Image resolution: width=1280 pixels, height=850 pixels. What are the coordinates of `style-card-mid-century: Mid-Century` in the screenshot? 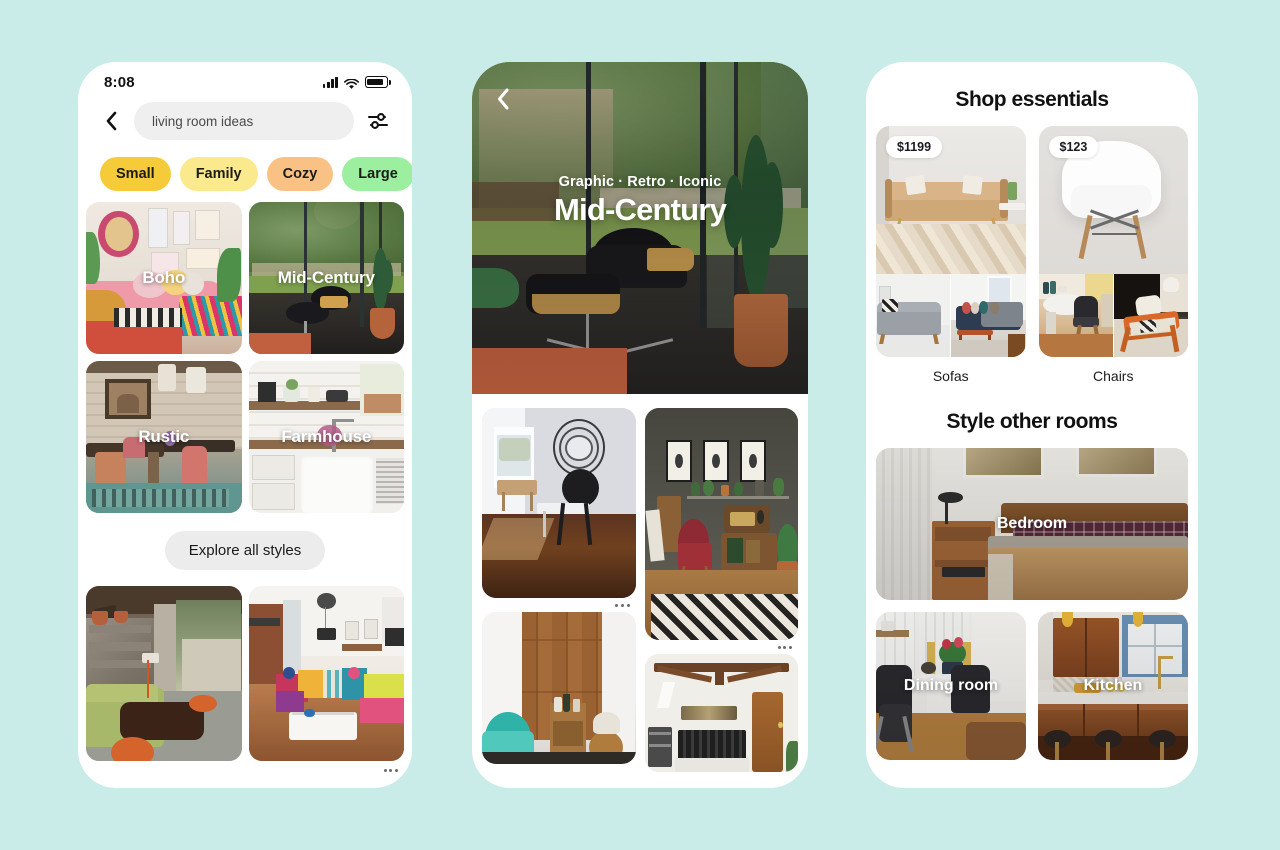 It's located at (326, 278).